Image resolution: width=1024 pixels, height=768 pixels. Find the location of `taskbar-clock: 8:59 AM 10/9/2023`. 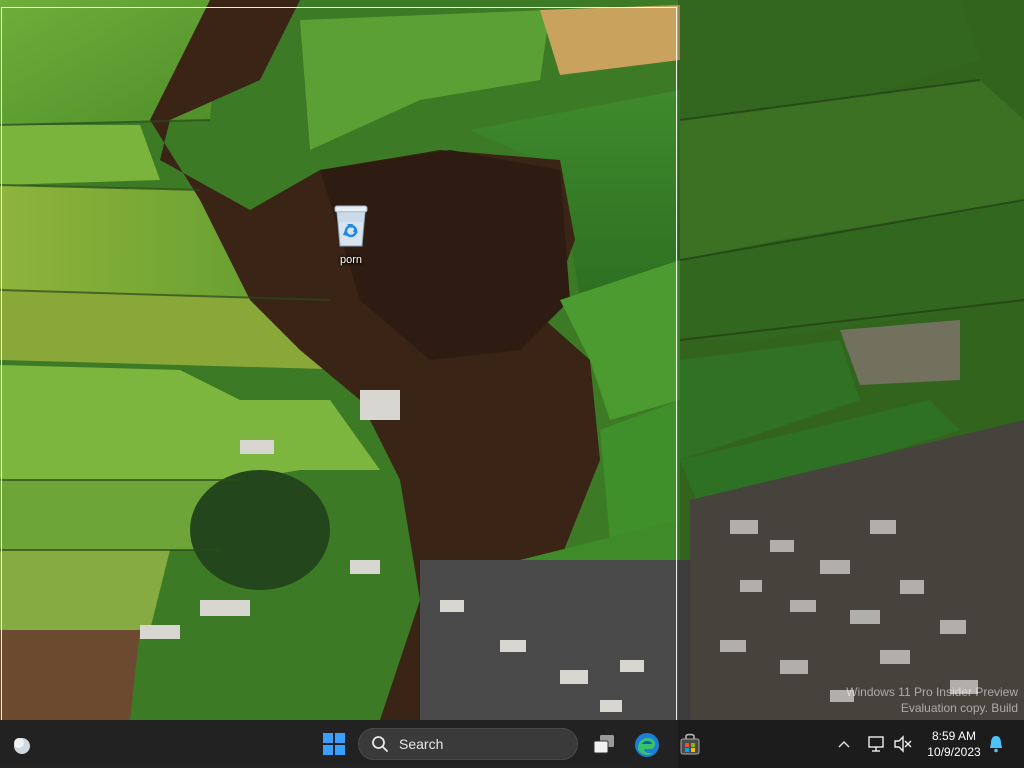

taskbar-clock: 8:59 AM 10/9/2023 is located at coordinates (954, 744).